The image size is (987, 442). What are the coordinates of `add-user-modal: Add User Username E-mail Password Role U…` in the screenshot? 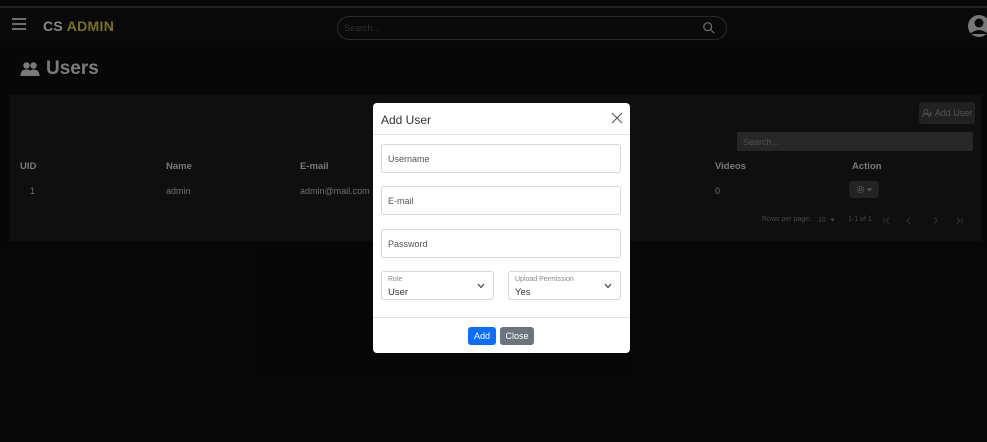 It's located at (501, 228).